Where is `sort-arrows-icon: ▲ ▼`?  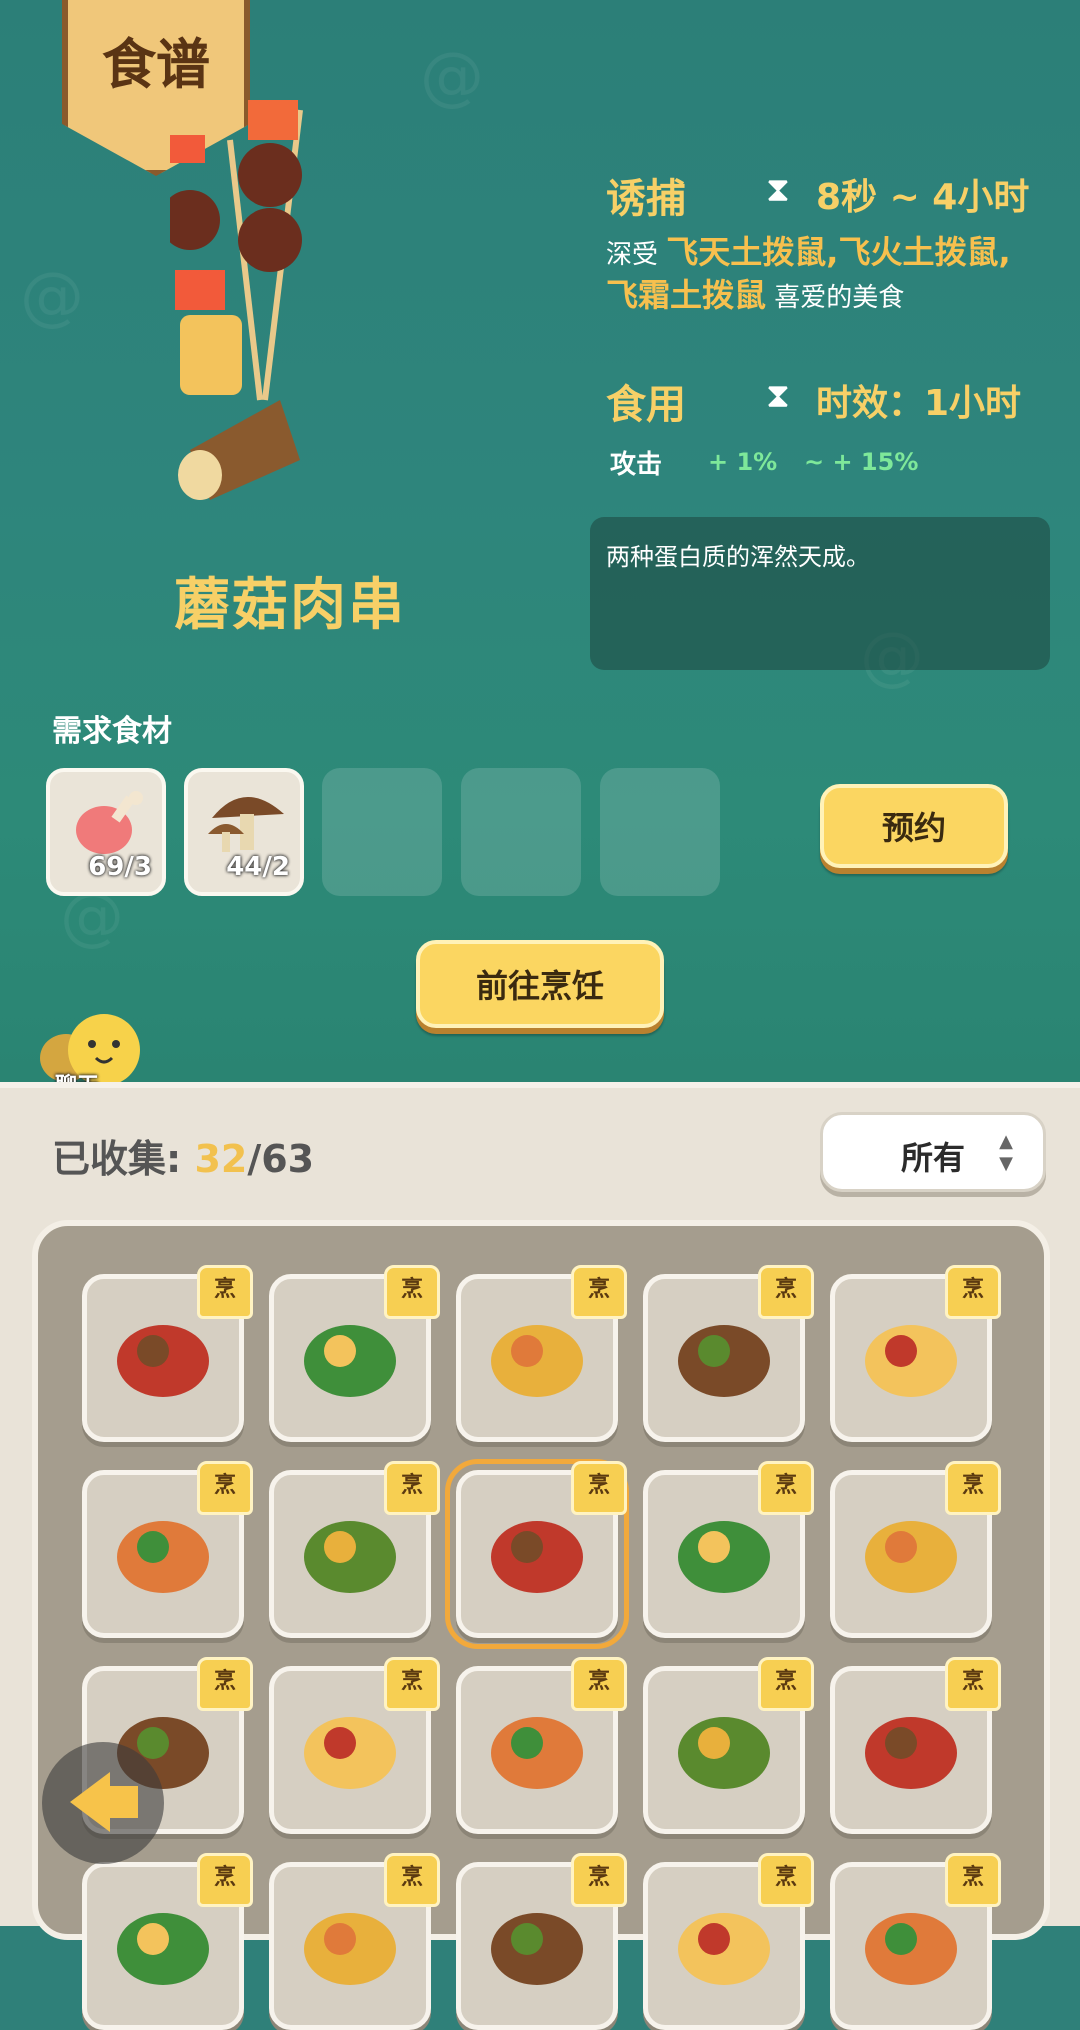
sort-arrows-icon: ▲ ▼ is located at coordinates (1006, 1152).